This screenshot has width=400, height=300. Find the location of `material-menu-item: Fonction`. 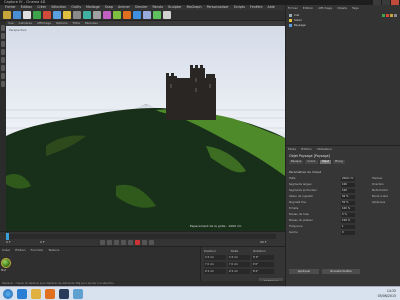

material-menu-item: Fonction is located at coordinates (37, 250).